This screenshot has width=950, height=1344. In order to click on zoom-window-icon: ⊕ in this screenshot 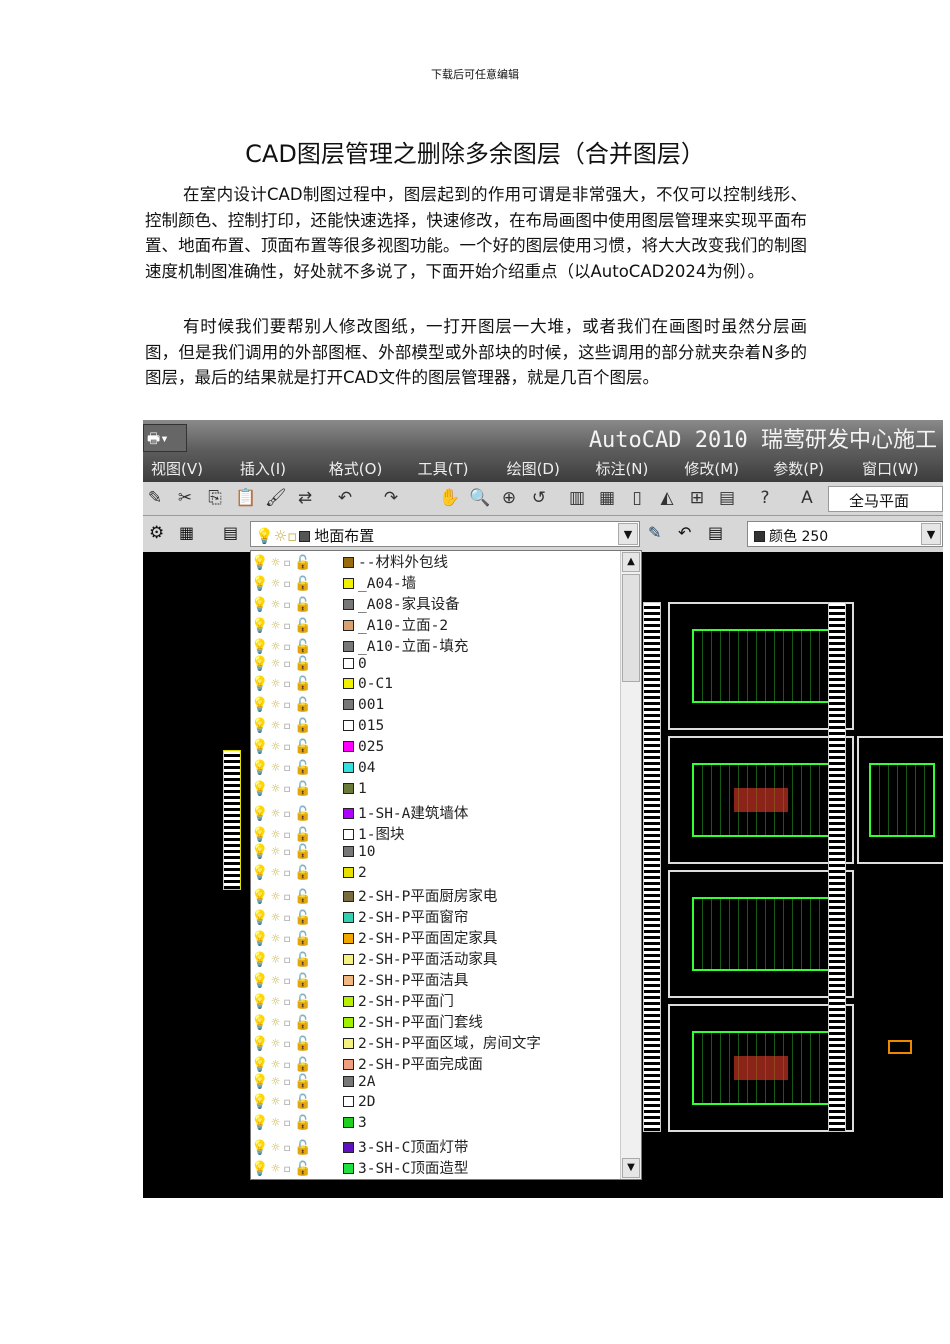, I will do `click(509, 498)`.